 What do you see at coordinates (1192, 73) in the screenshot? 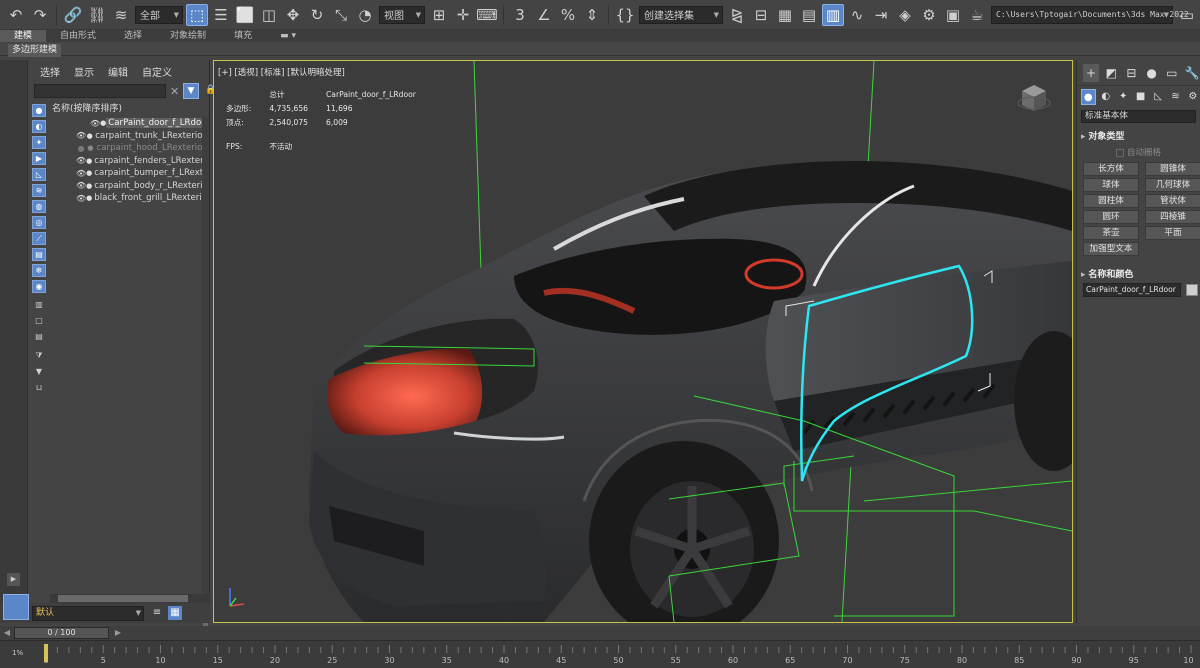
I see `utilities-tab-icon: 🔧` at bounding box center [1192, 73].